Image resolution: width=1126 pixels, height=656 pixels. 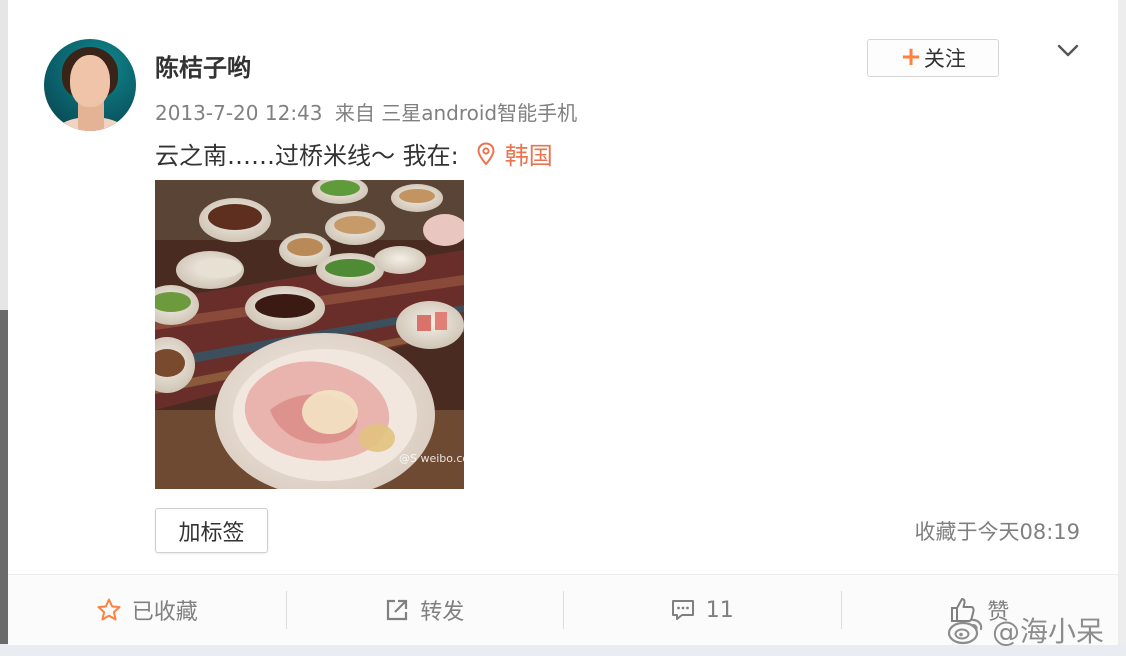 I want to click on post-meta: 2013-7-20 12:43 来自 三星android智能手机, so click(x=366, y=111).